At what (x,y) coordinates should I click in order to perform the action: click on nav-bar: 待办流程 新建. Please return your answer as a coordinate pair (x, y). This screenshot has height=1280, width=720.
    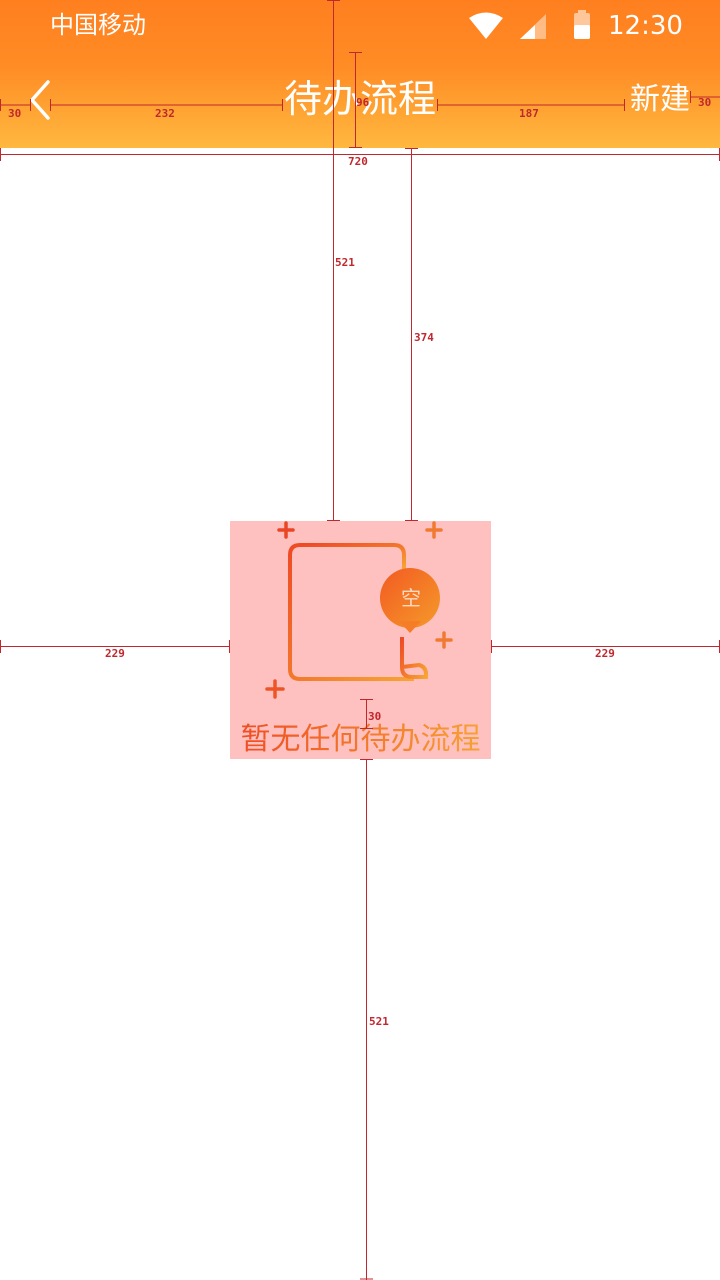
    Looking at the image, I should click on (360, 100).